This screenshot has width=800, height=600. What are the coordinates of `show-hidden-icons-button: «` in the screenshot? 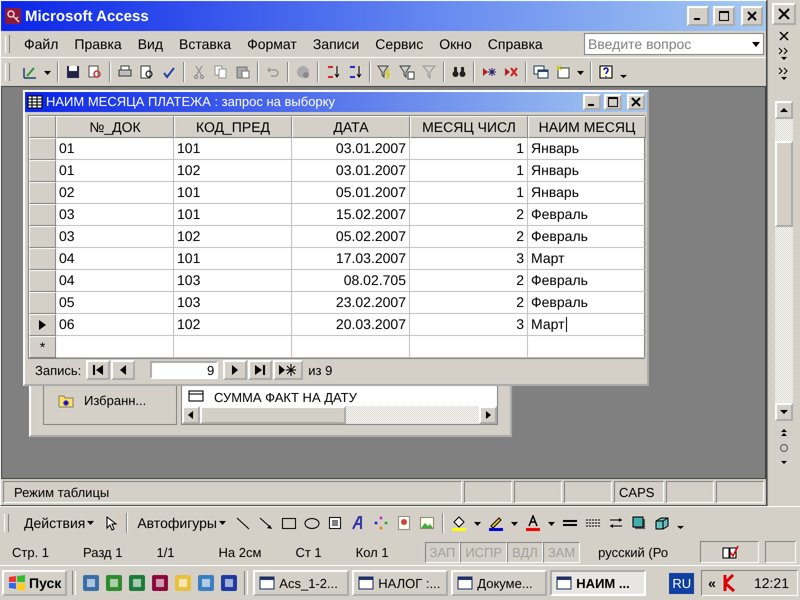 It's located at (712, 583).